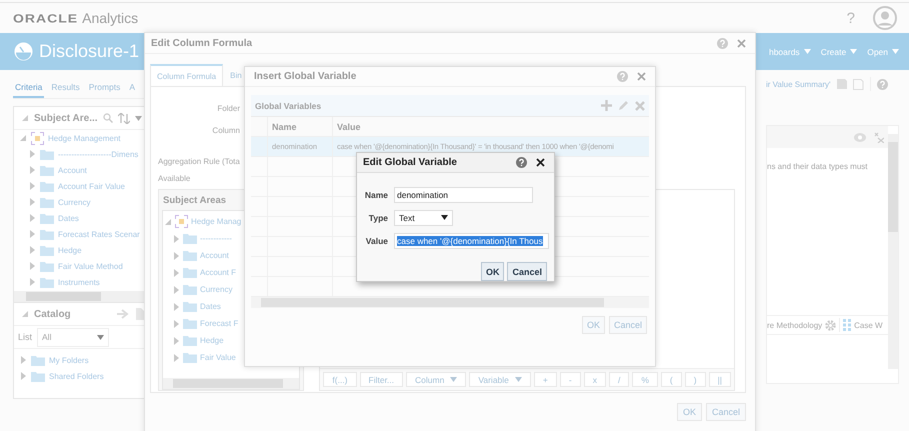  What do you see at coordinates (194, 201) in the screenshot?
I see `panel-title: Subject Areas` at bounding box center [194, 201].